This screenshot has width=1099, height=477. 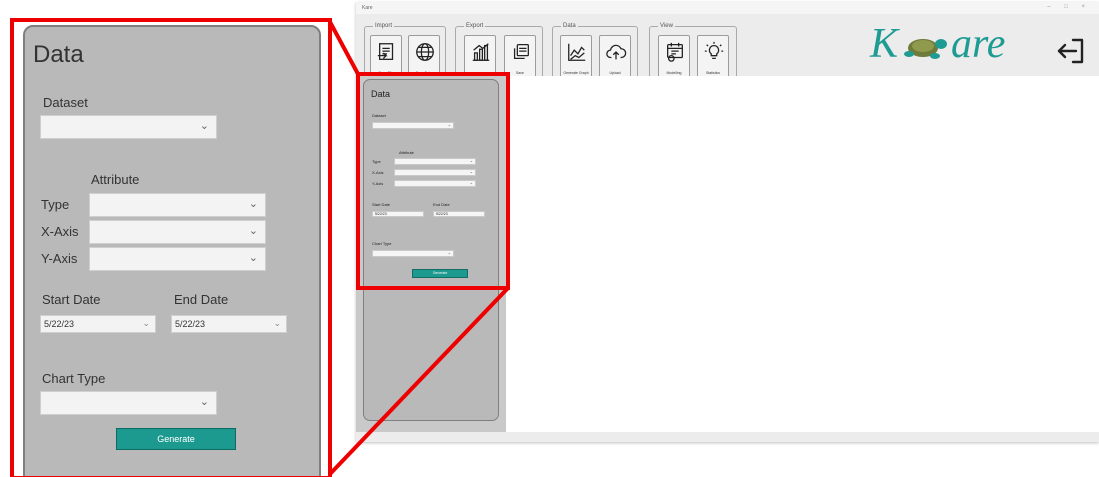 What do you see at coordinates (367, 8) in the screenshot?
I see `window-title: Kare` at bounding box center [367, 8].